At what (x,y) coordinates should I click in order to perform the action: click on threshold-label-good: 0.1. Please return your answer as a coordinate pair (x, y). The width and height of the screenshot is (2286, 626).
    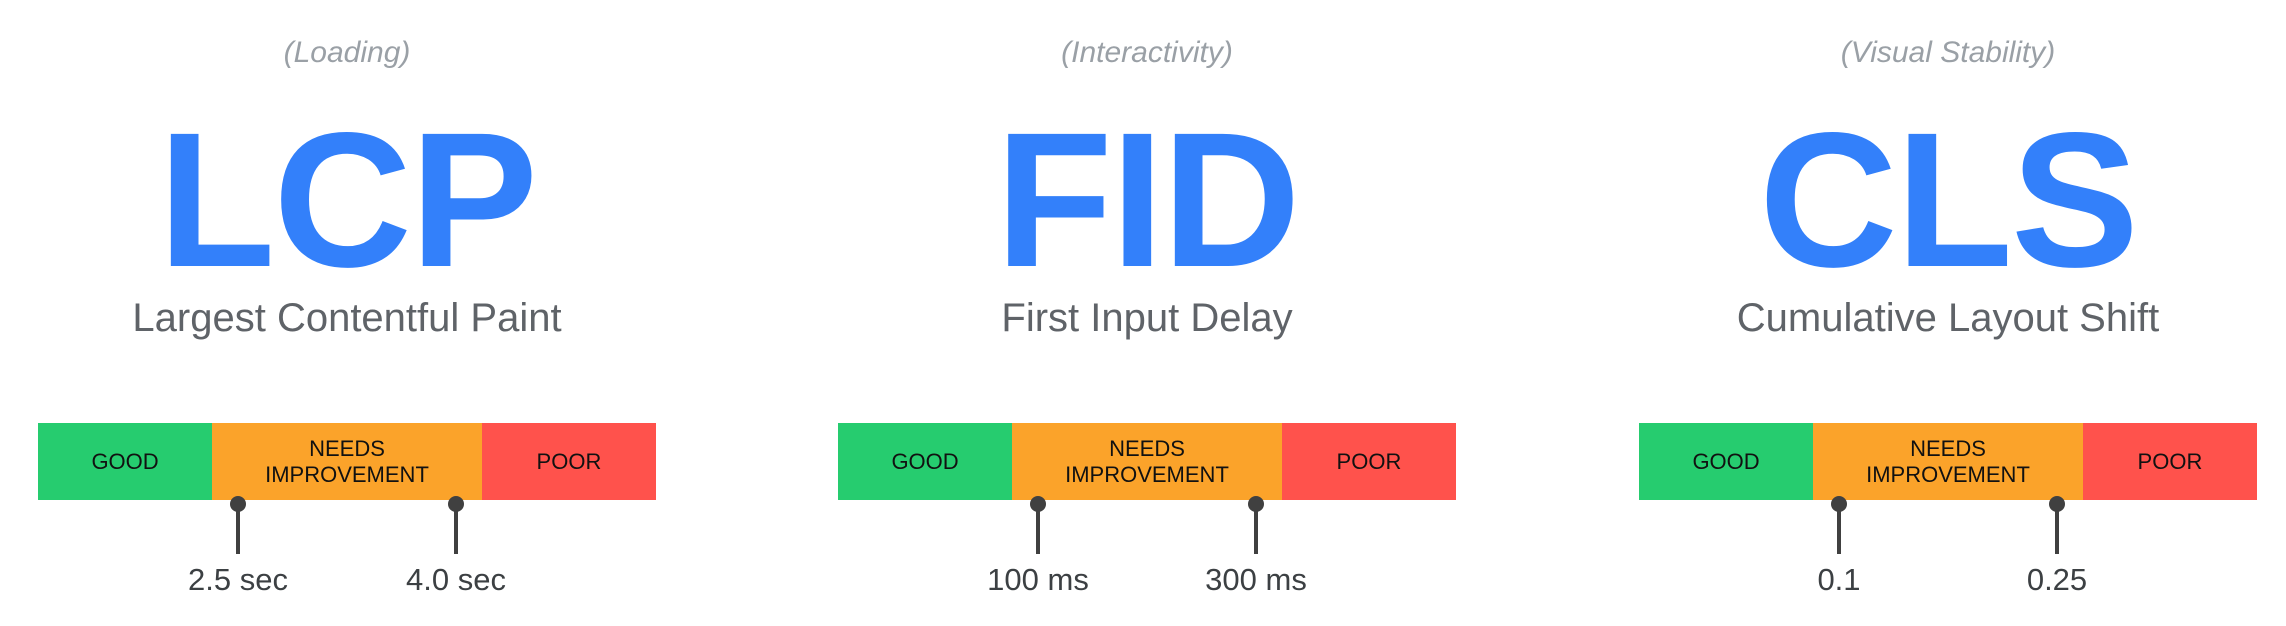
    Looking at the image, I should click on (1839, 579).